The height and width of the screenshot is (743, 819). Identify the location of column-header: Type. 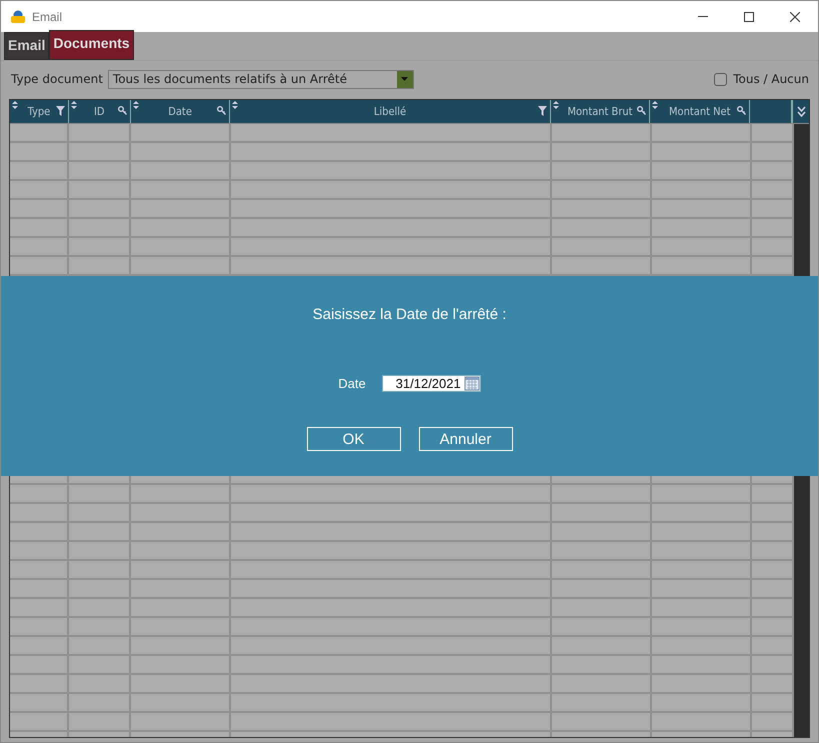
(39, 111).